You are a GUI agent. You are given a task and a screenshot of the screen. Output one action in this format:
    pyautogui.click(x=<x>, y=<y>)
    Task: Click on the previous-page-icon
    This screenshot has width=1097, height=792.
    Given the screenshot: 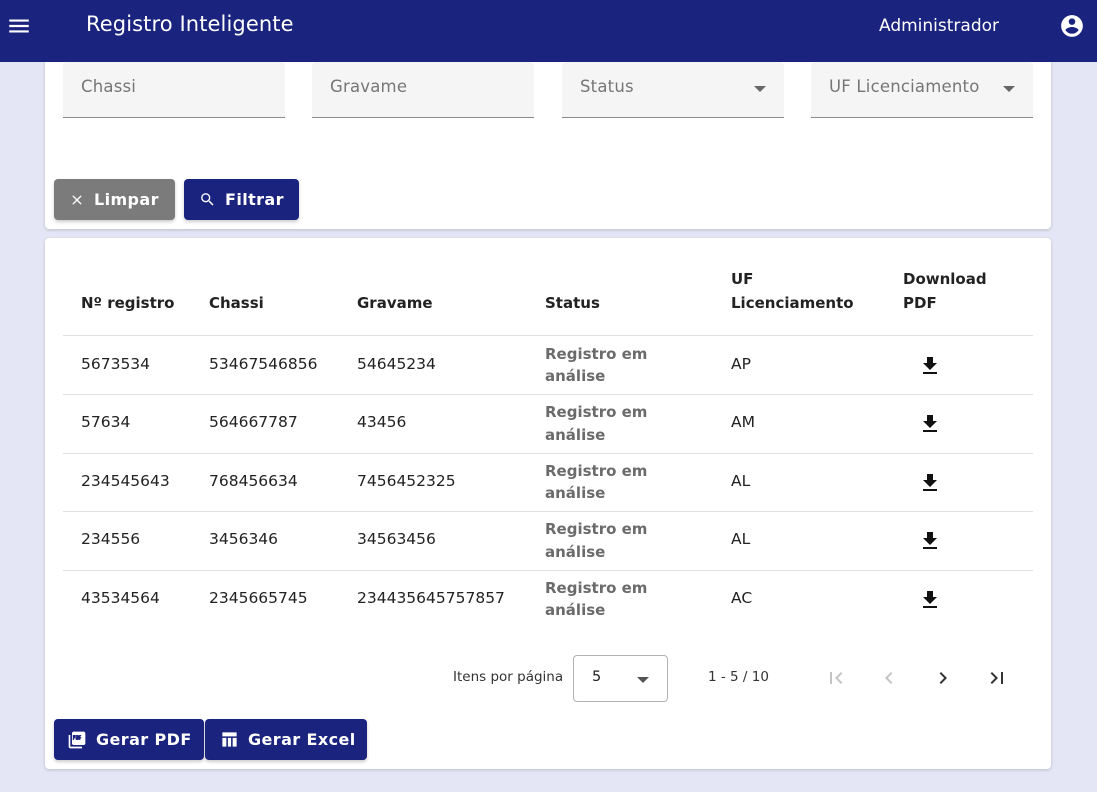 What is the action you would take?
    pyautogui.click(x=889, y=678)
    